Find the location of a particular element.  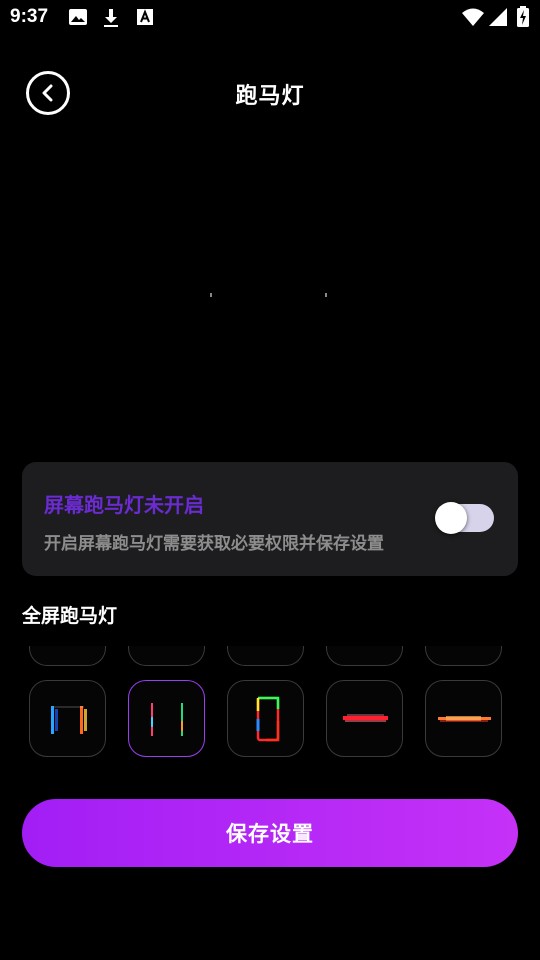

wifi-icon is located at coordinates (473, 19).